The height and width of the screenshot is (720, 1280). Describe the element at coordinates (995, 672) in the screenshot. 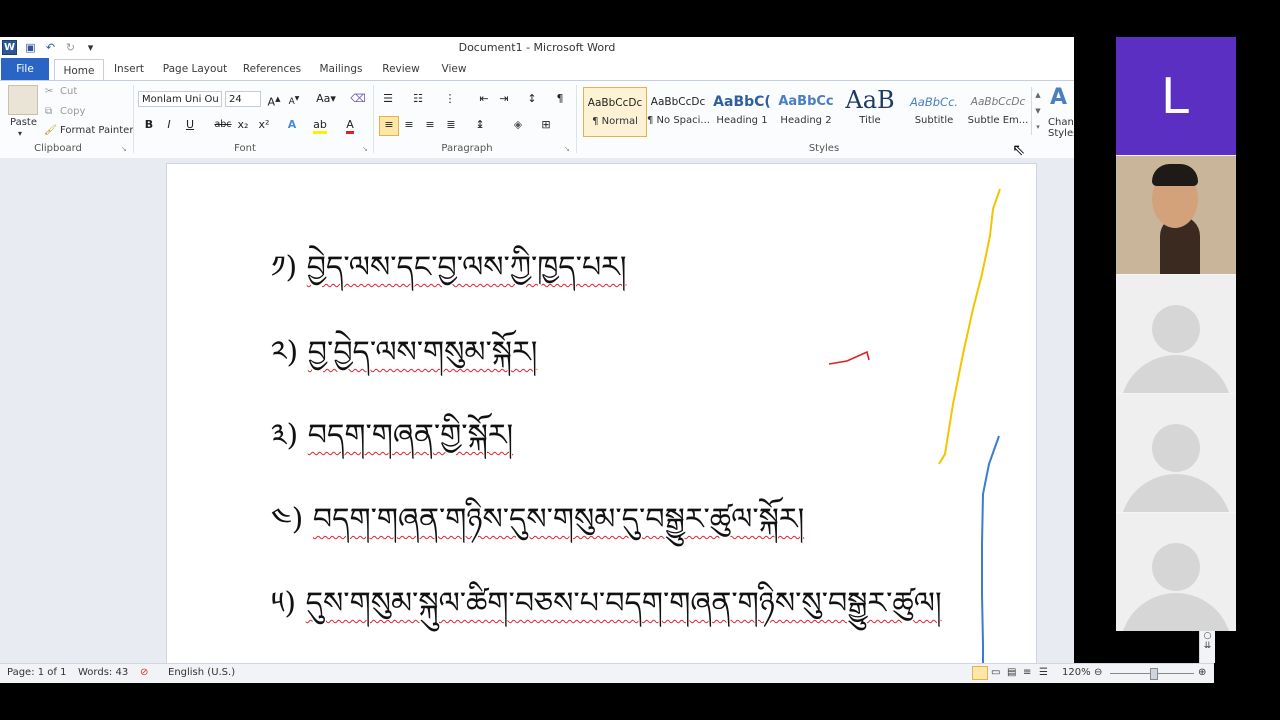

I see `full-screen-icon: ▭` at that location.